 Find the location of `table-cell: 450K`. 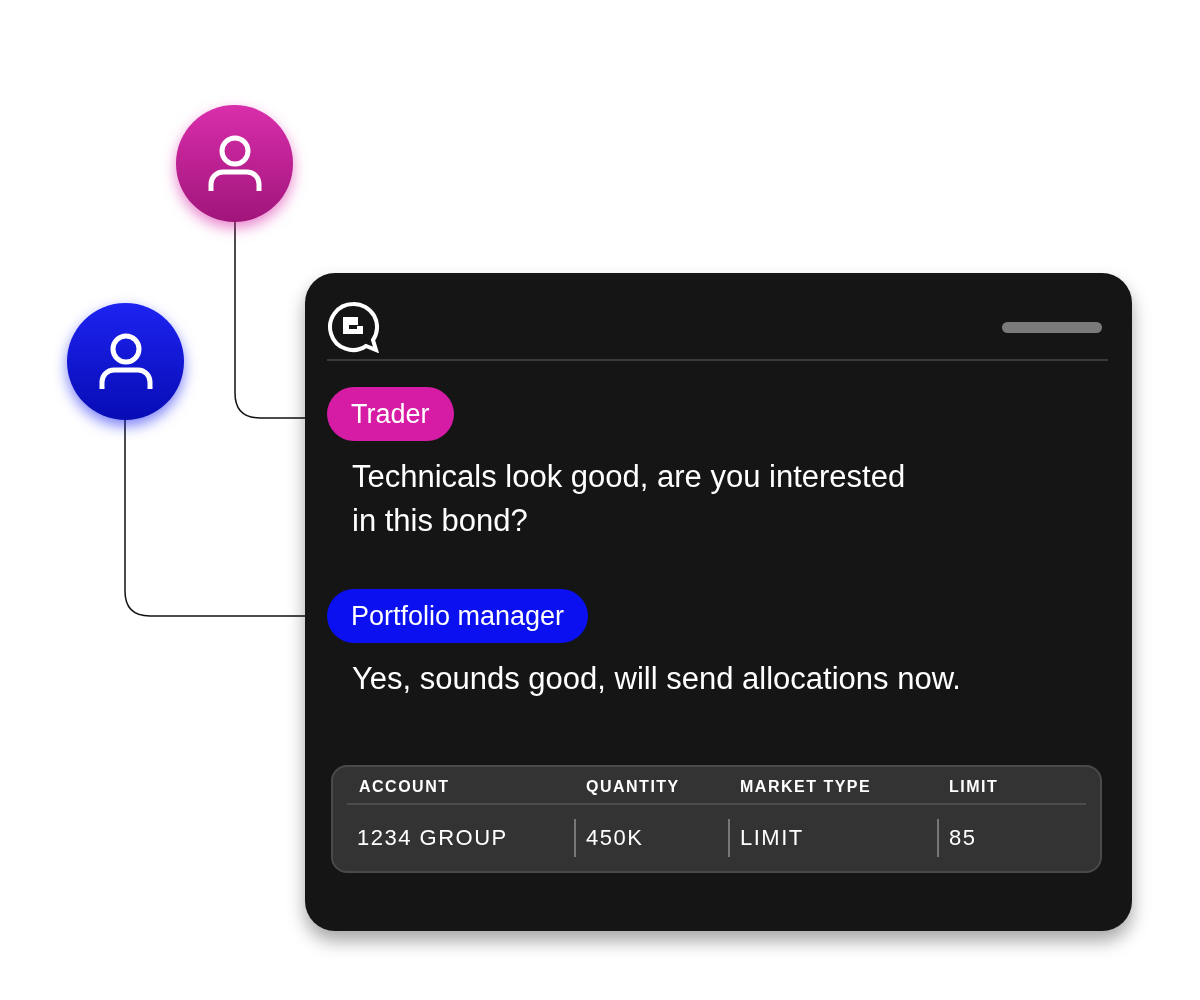

table-cell: 450K is located at coordinates (651, 838).